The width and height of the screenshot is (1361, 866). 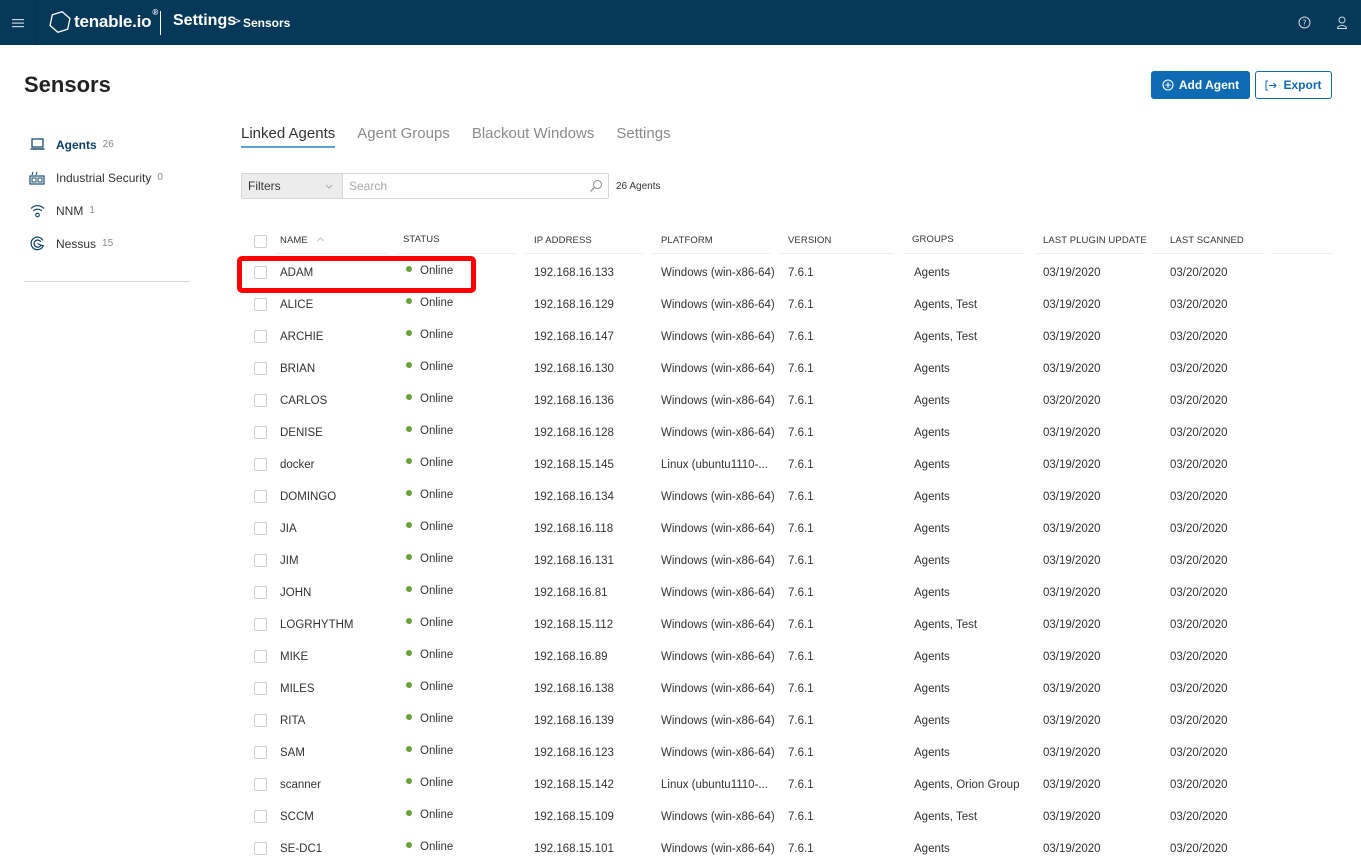 I want to click on column-header-groups: GROUPS, so click(x=933, y=239).